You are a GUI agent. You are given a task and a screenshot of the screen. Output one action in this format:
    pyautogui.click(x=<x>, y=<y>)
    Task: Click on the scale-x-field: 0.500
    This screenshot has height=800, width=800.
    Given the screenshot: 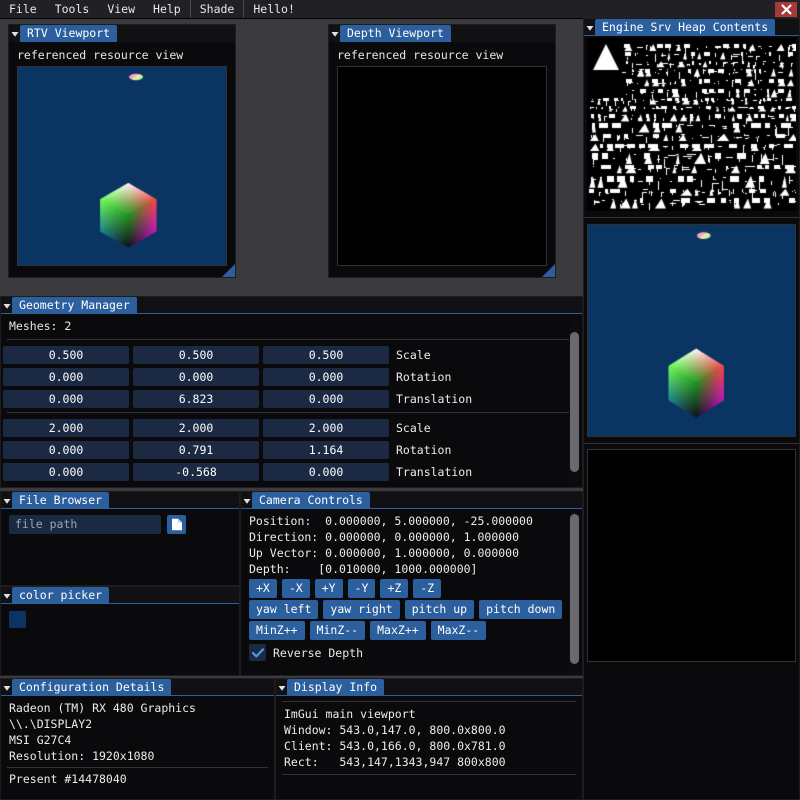 What is the action you would take?
    pyautogui.click(x=66, y=355)
    